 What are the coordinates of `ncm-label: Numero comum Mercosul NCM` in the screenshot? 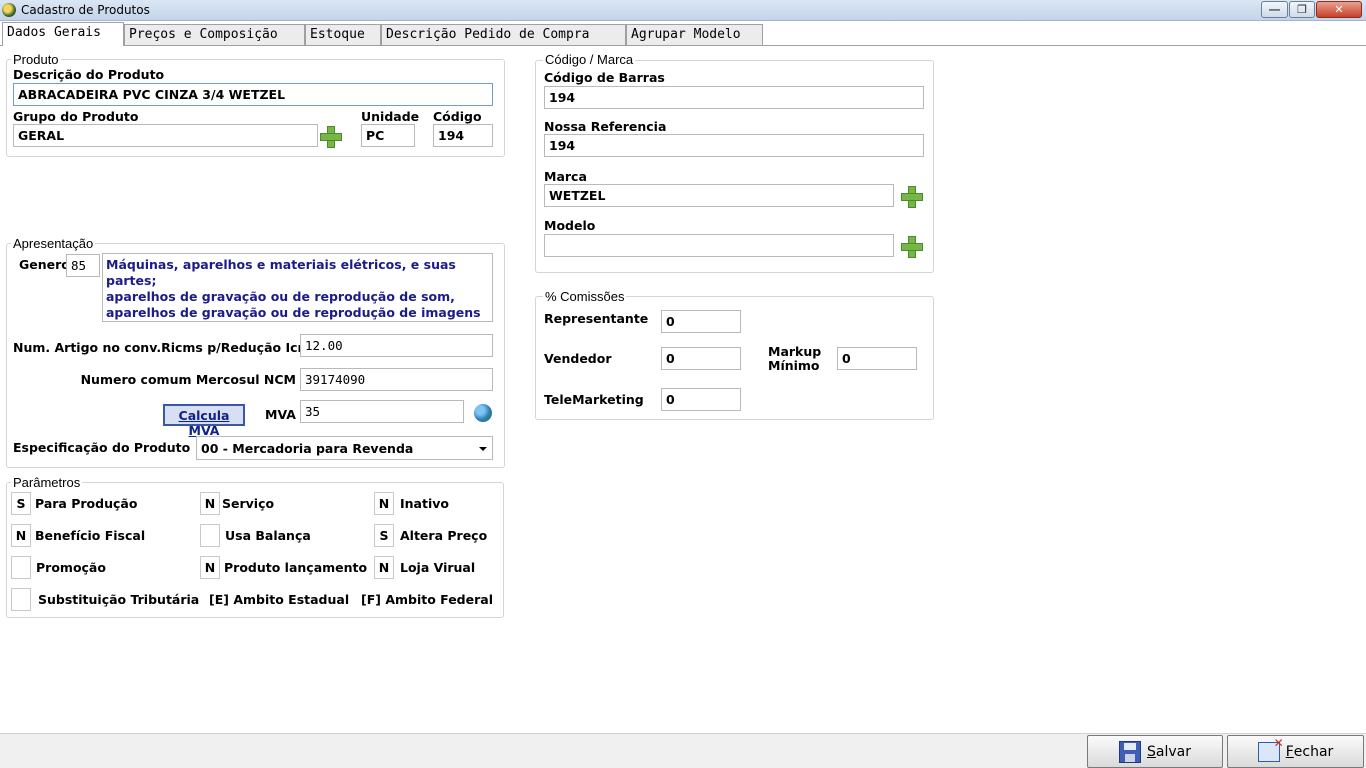 It's located at (188, 379).